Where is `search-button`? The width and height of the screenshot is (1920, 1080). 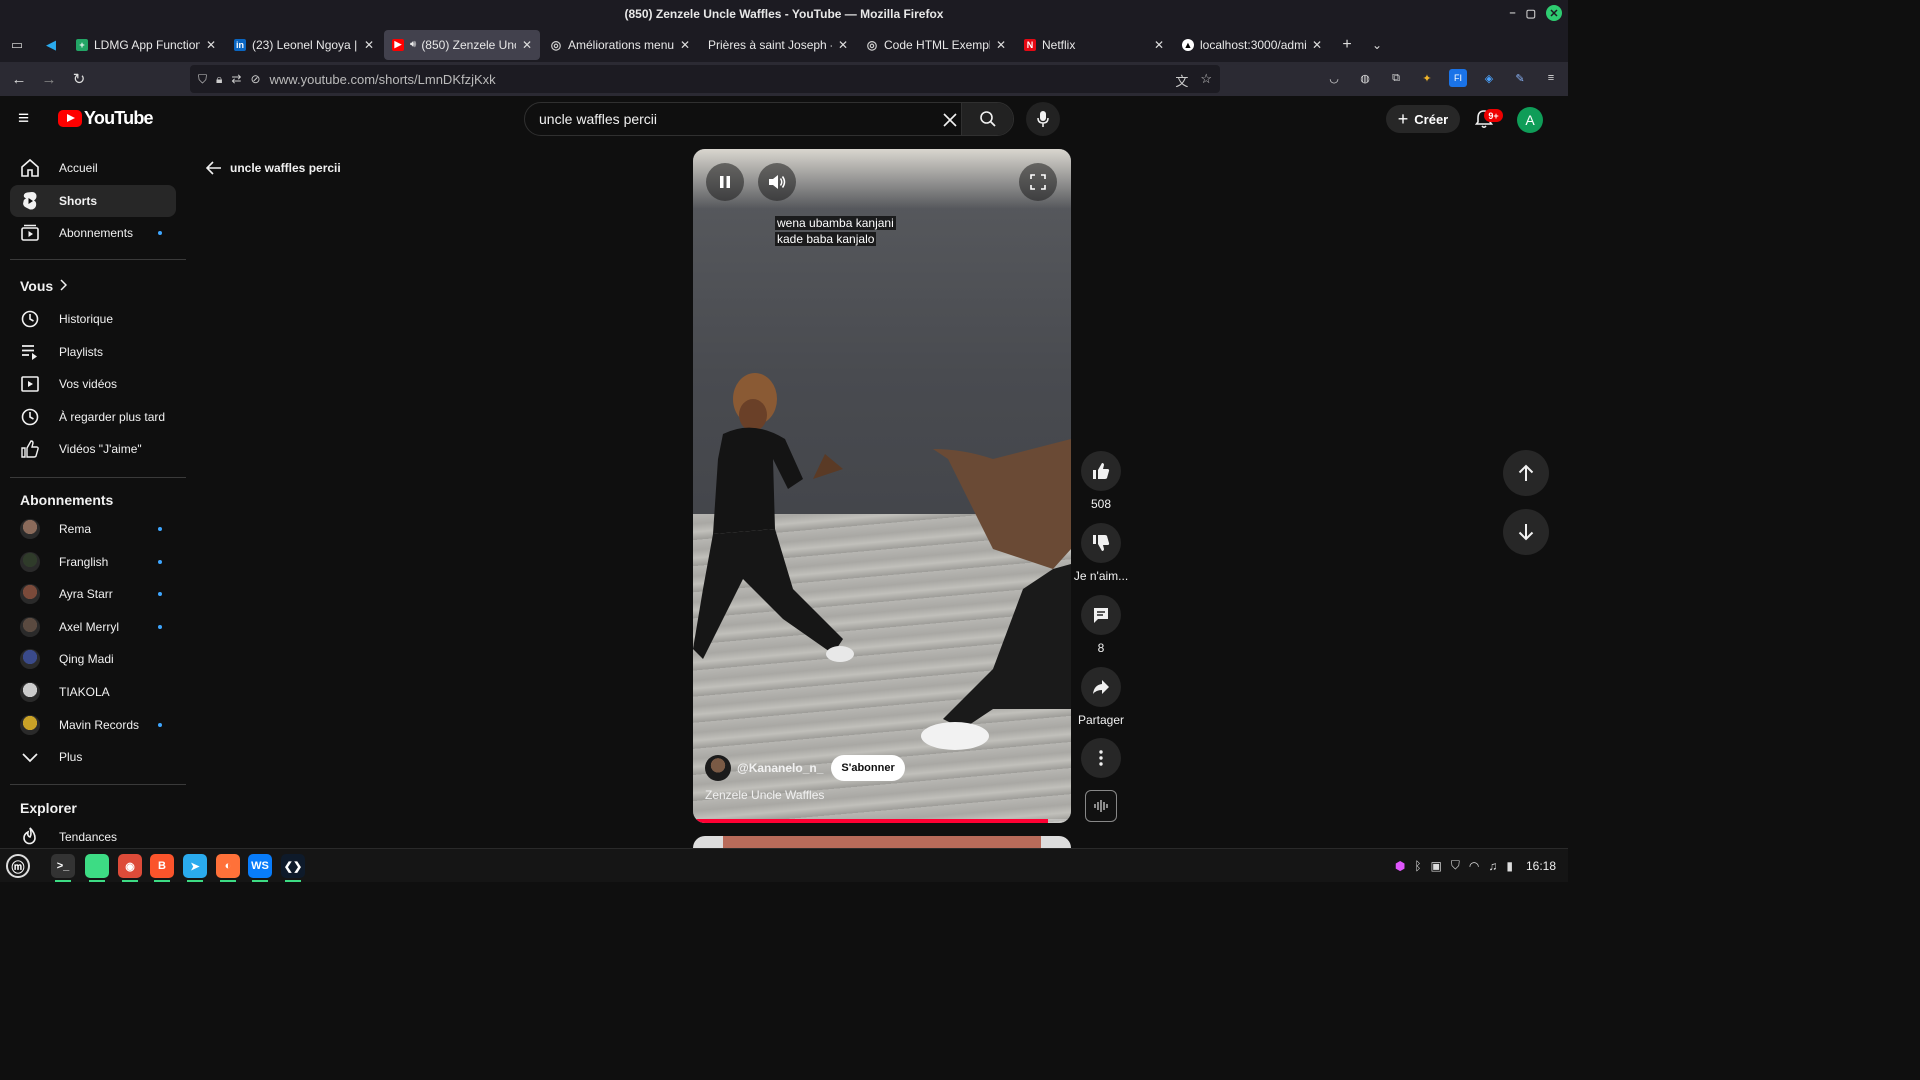 search-button is located at coordinates (987, 119).